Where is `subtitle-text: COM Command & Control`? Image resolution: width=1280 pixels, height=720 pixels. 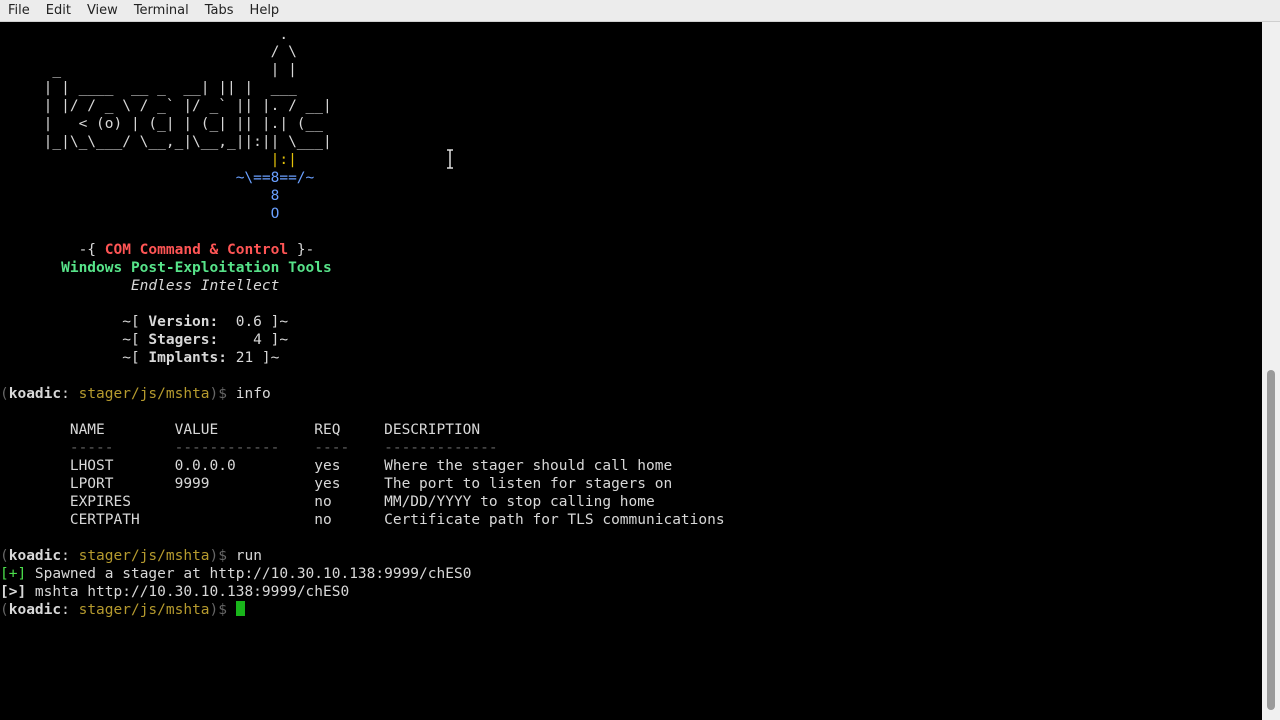
subtitle-text: COM Command & Control is located at coordinates (196, 250).